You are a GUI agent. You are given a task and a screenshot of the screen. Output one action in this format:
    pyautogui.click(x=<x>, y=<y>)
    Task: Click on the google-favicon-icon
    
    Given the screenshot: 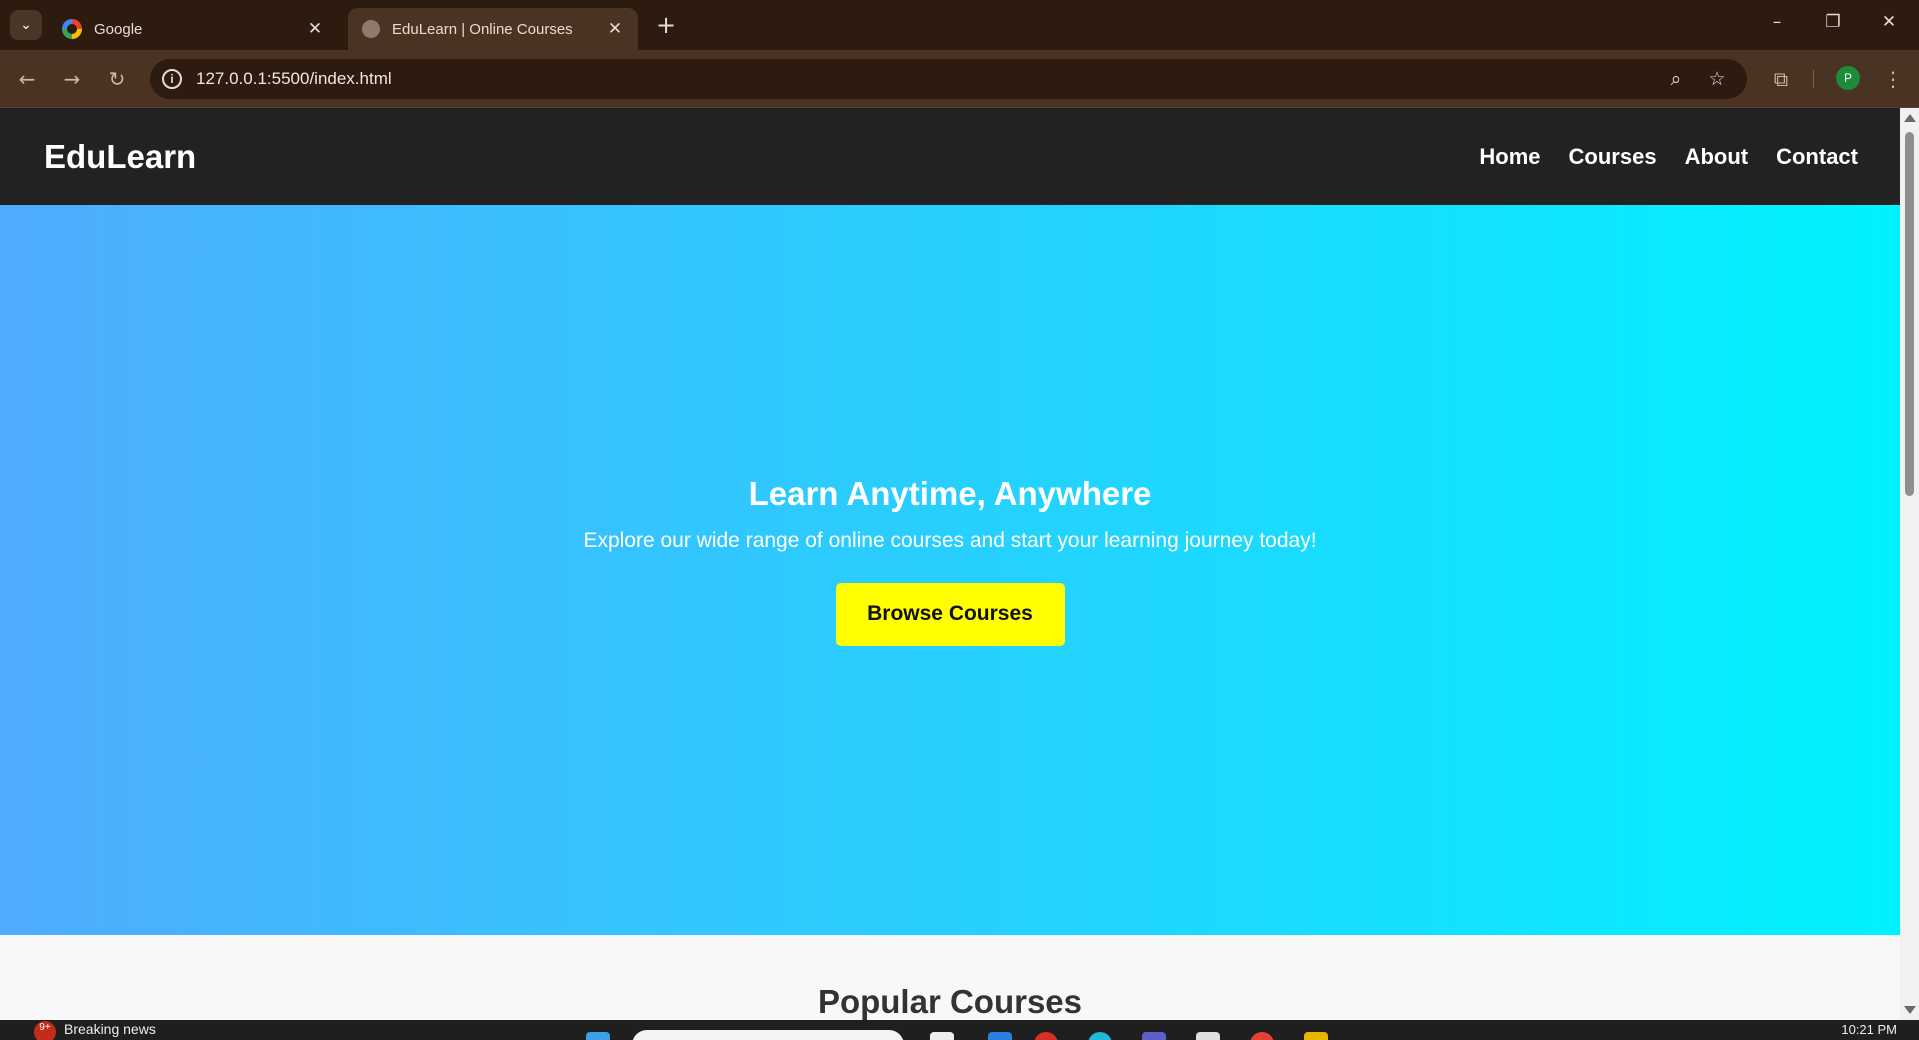 What is the action you would take?
    pyautogui.click(x=72, y=29)
    